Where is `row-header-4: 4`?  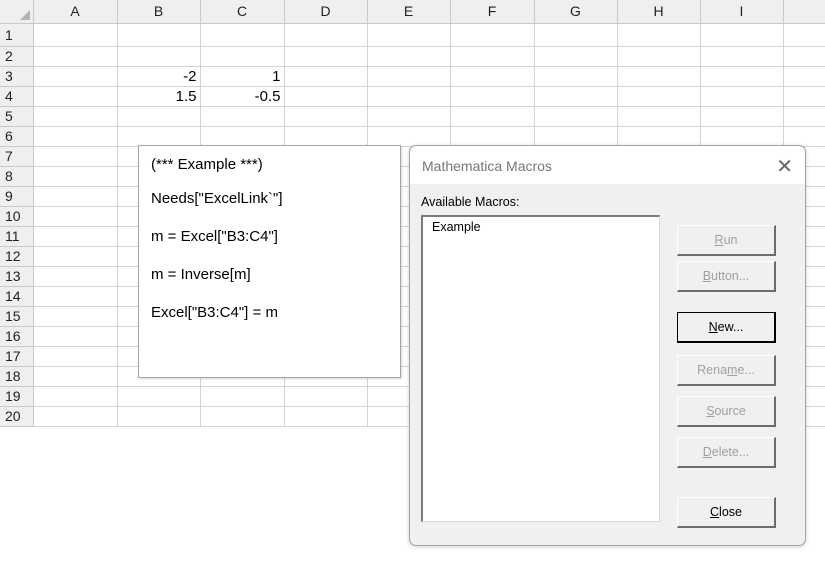
row-header-4: 4 is located at coordinates (17, 96).